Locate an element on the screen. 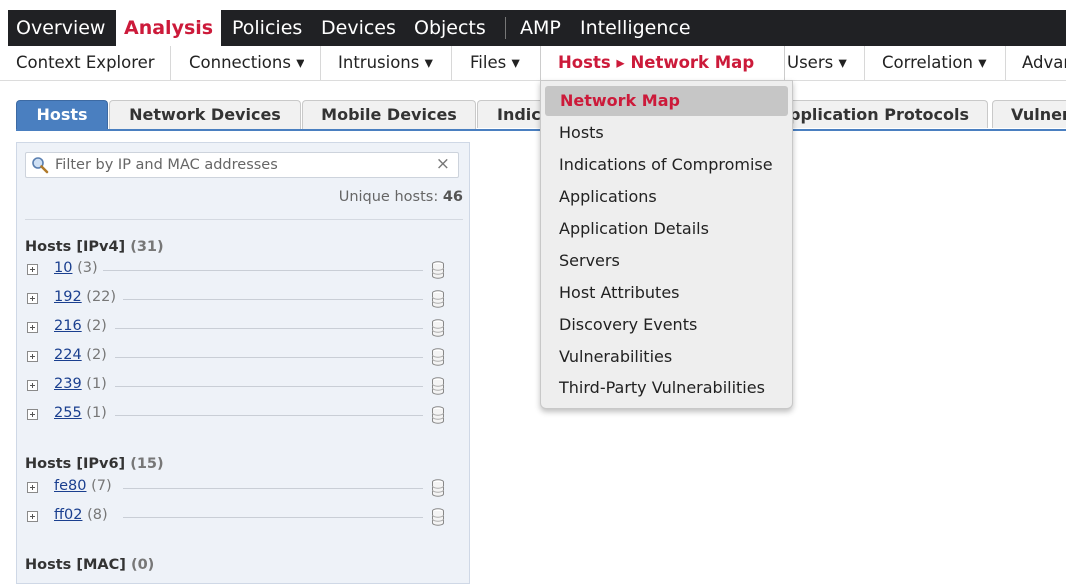 Image resolution: width=1066 pixels, height=584 pixels. host-label: 216 (2) is located at coordinates (80, 326).